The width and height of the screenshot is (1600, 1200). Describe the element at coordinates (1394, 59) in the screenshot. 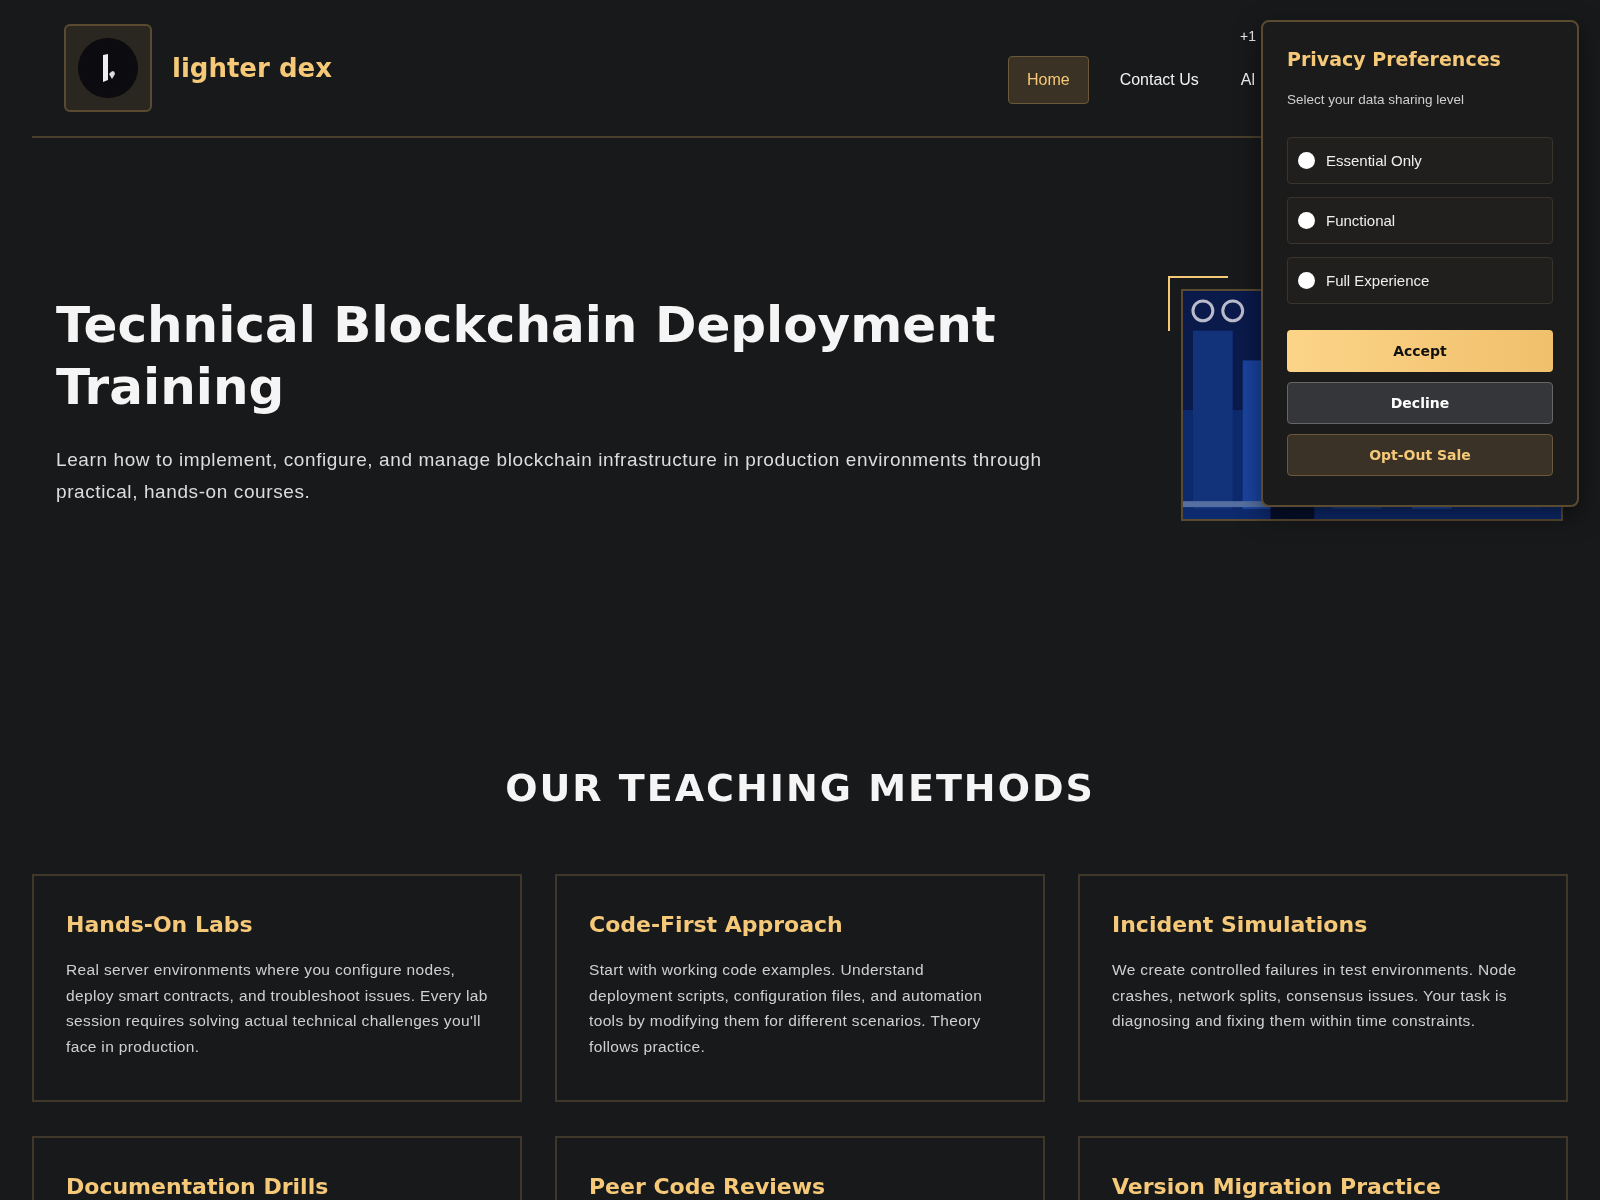

I see `panel-title: Privacy Preferences` at that location.